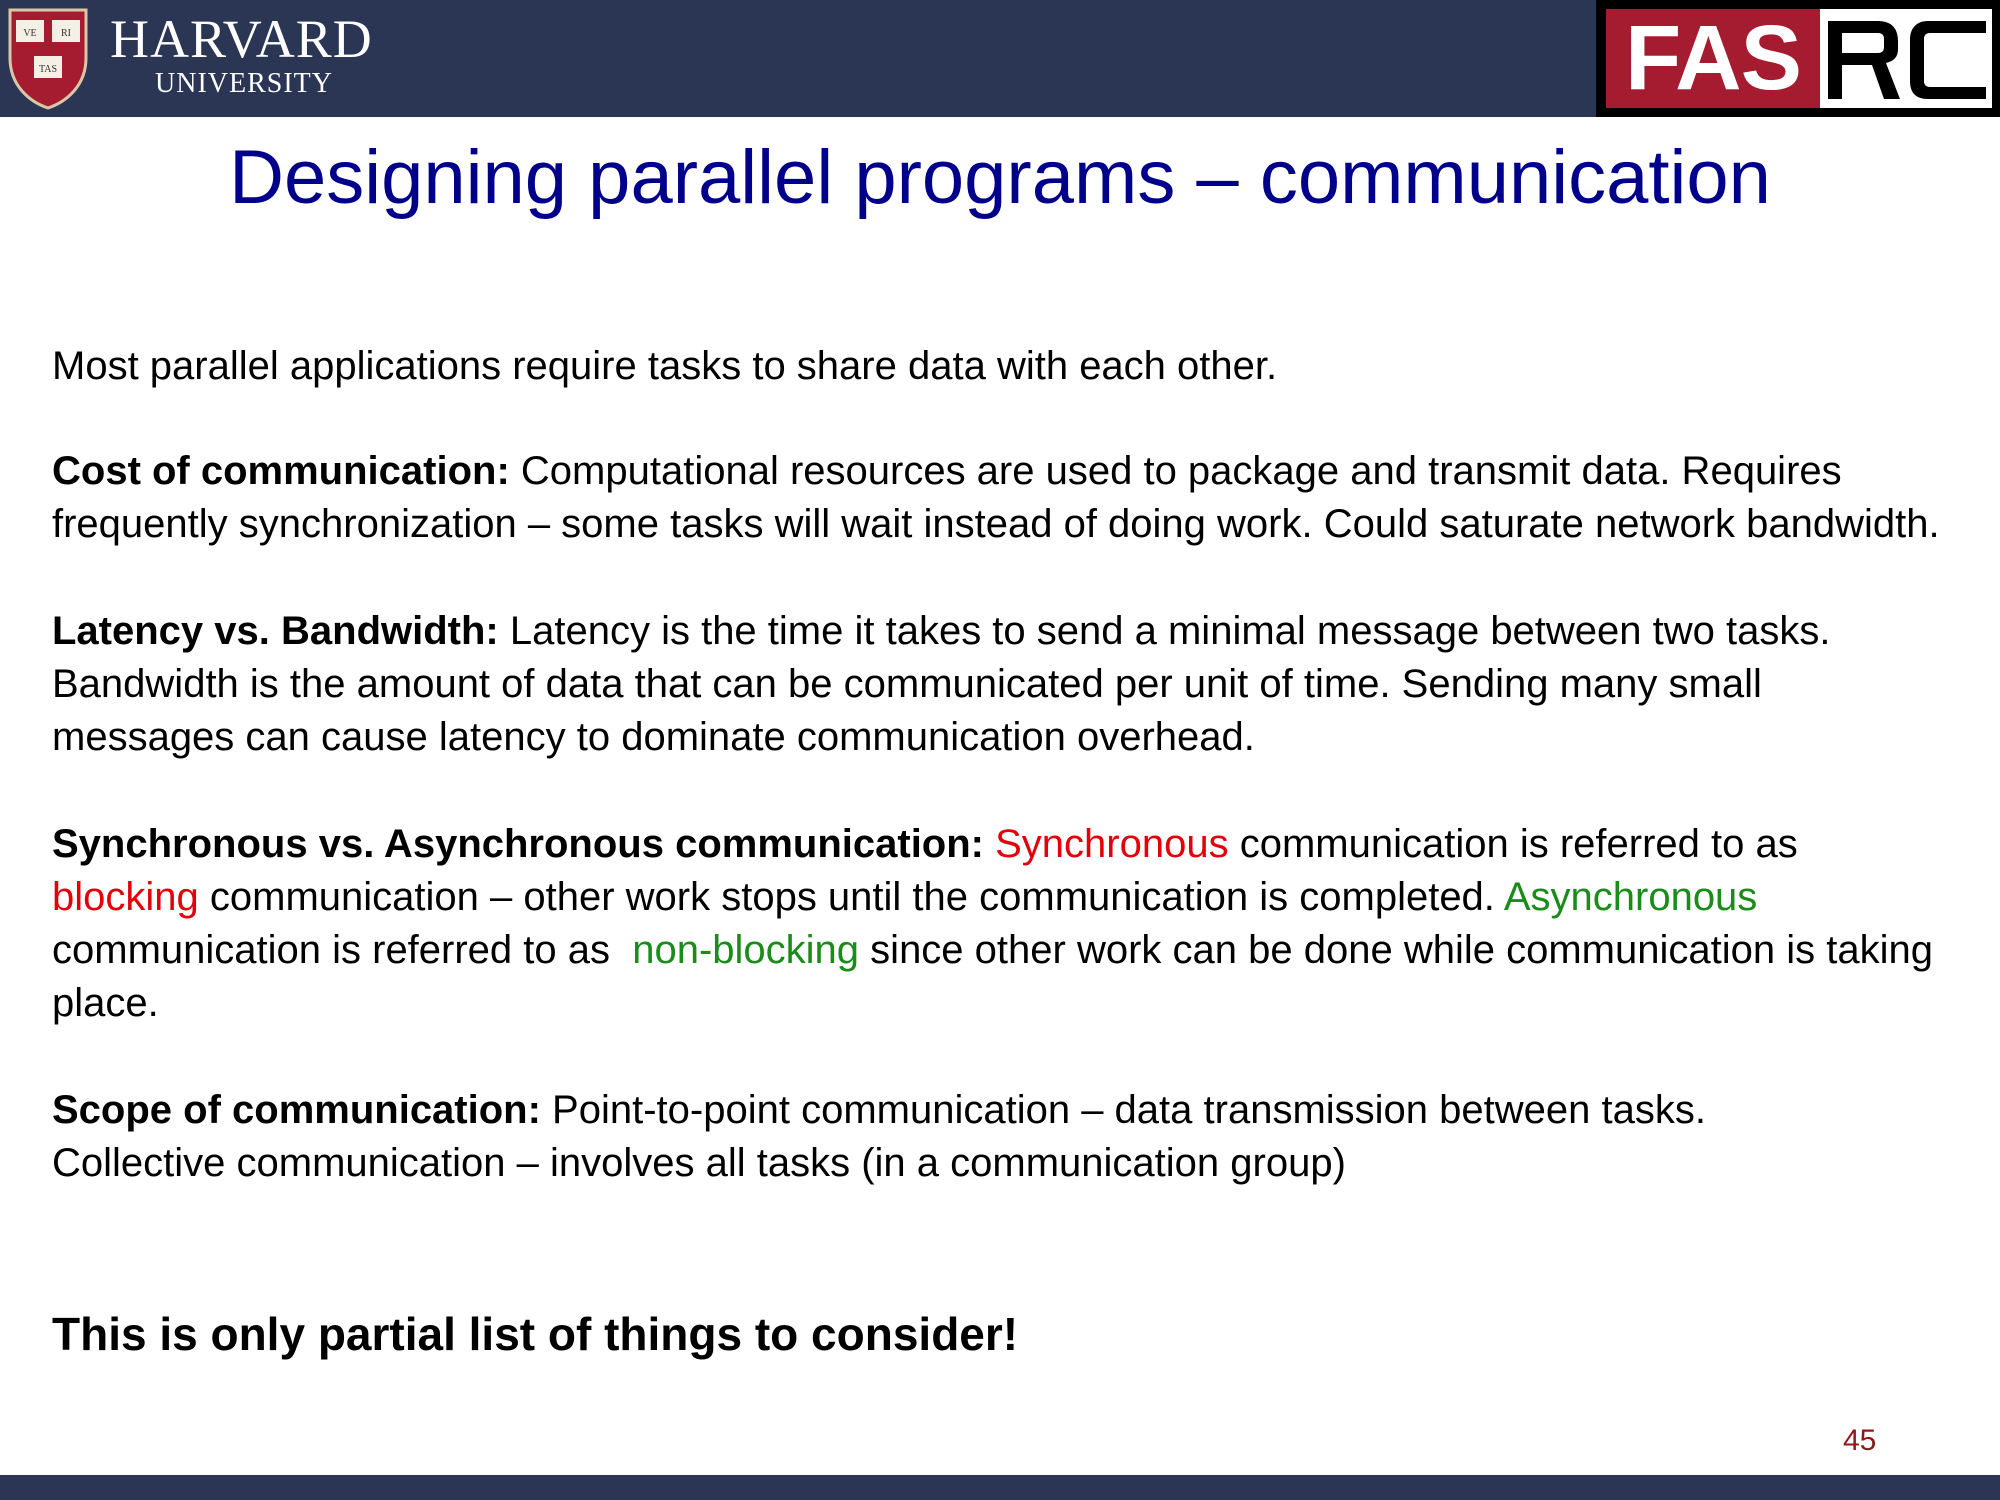 Image resolution: width=2000 pixels, height=1500 pixels. What do you see at coordinates (1630, 897) in the screenshot?
I see `sync-term-asynchronous: Asynchronous` at bounding box center [1630, 897].